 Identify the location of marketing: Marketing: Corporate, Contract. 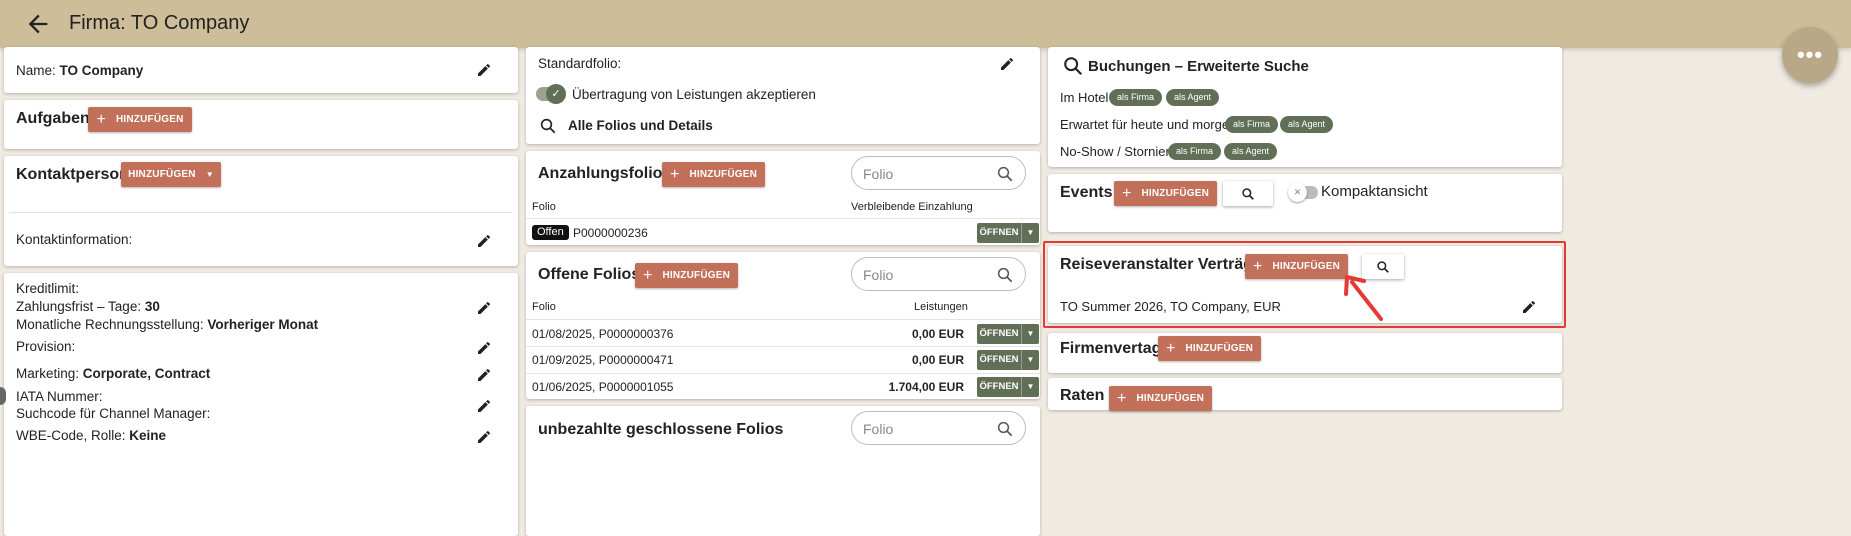
(113, 373).